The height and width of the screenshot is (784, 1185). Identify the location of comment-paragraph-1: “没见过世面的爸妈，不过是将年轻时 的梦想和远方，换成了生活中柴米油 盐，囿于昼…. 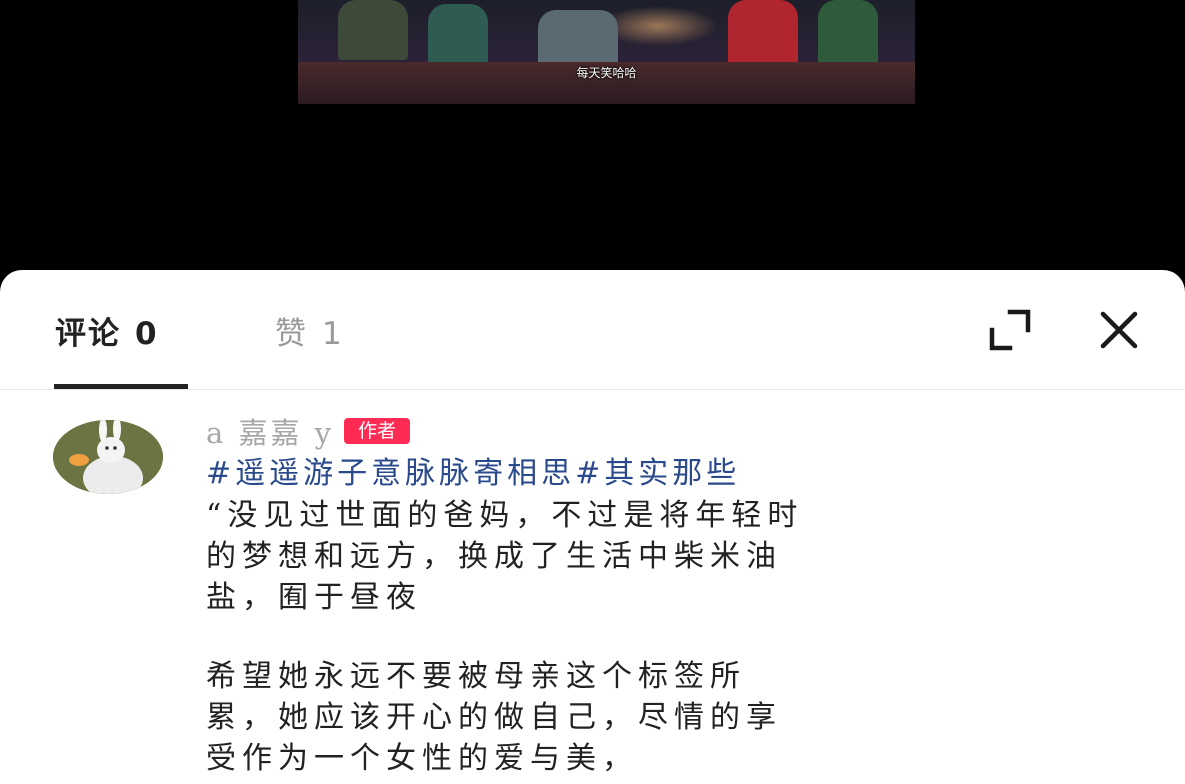
(656, 556).